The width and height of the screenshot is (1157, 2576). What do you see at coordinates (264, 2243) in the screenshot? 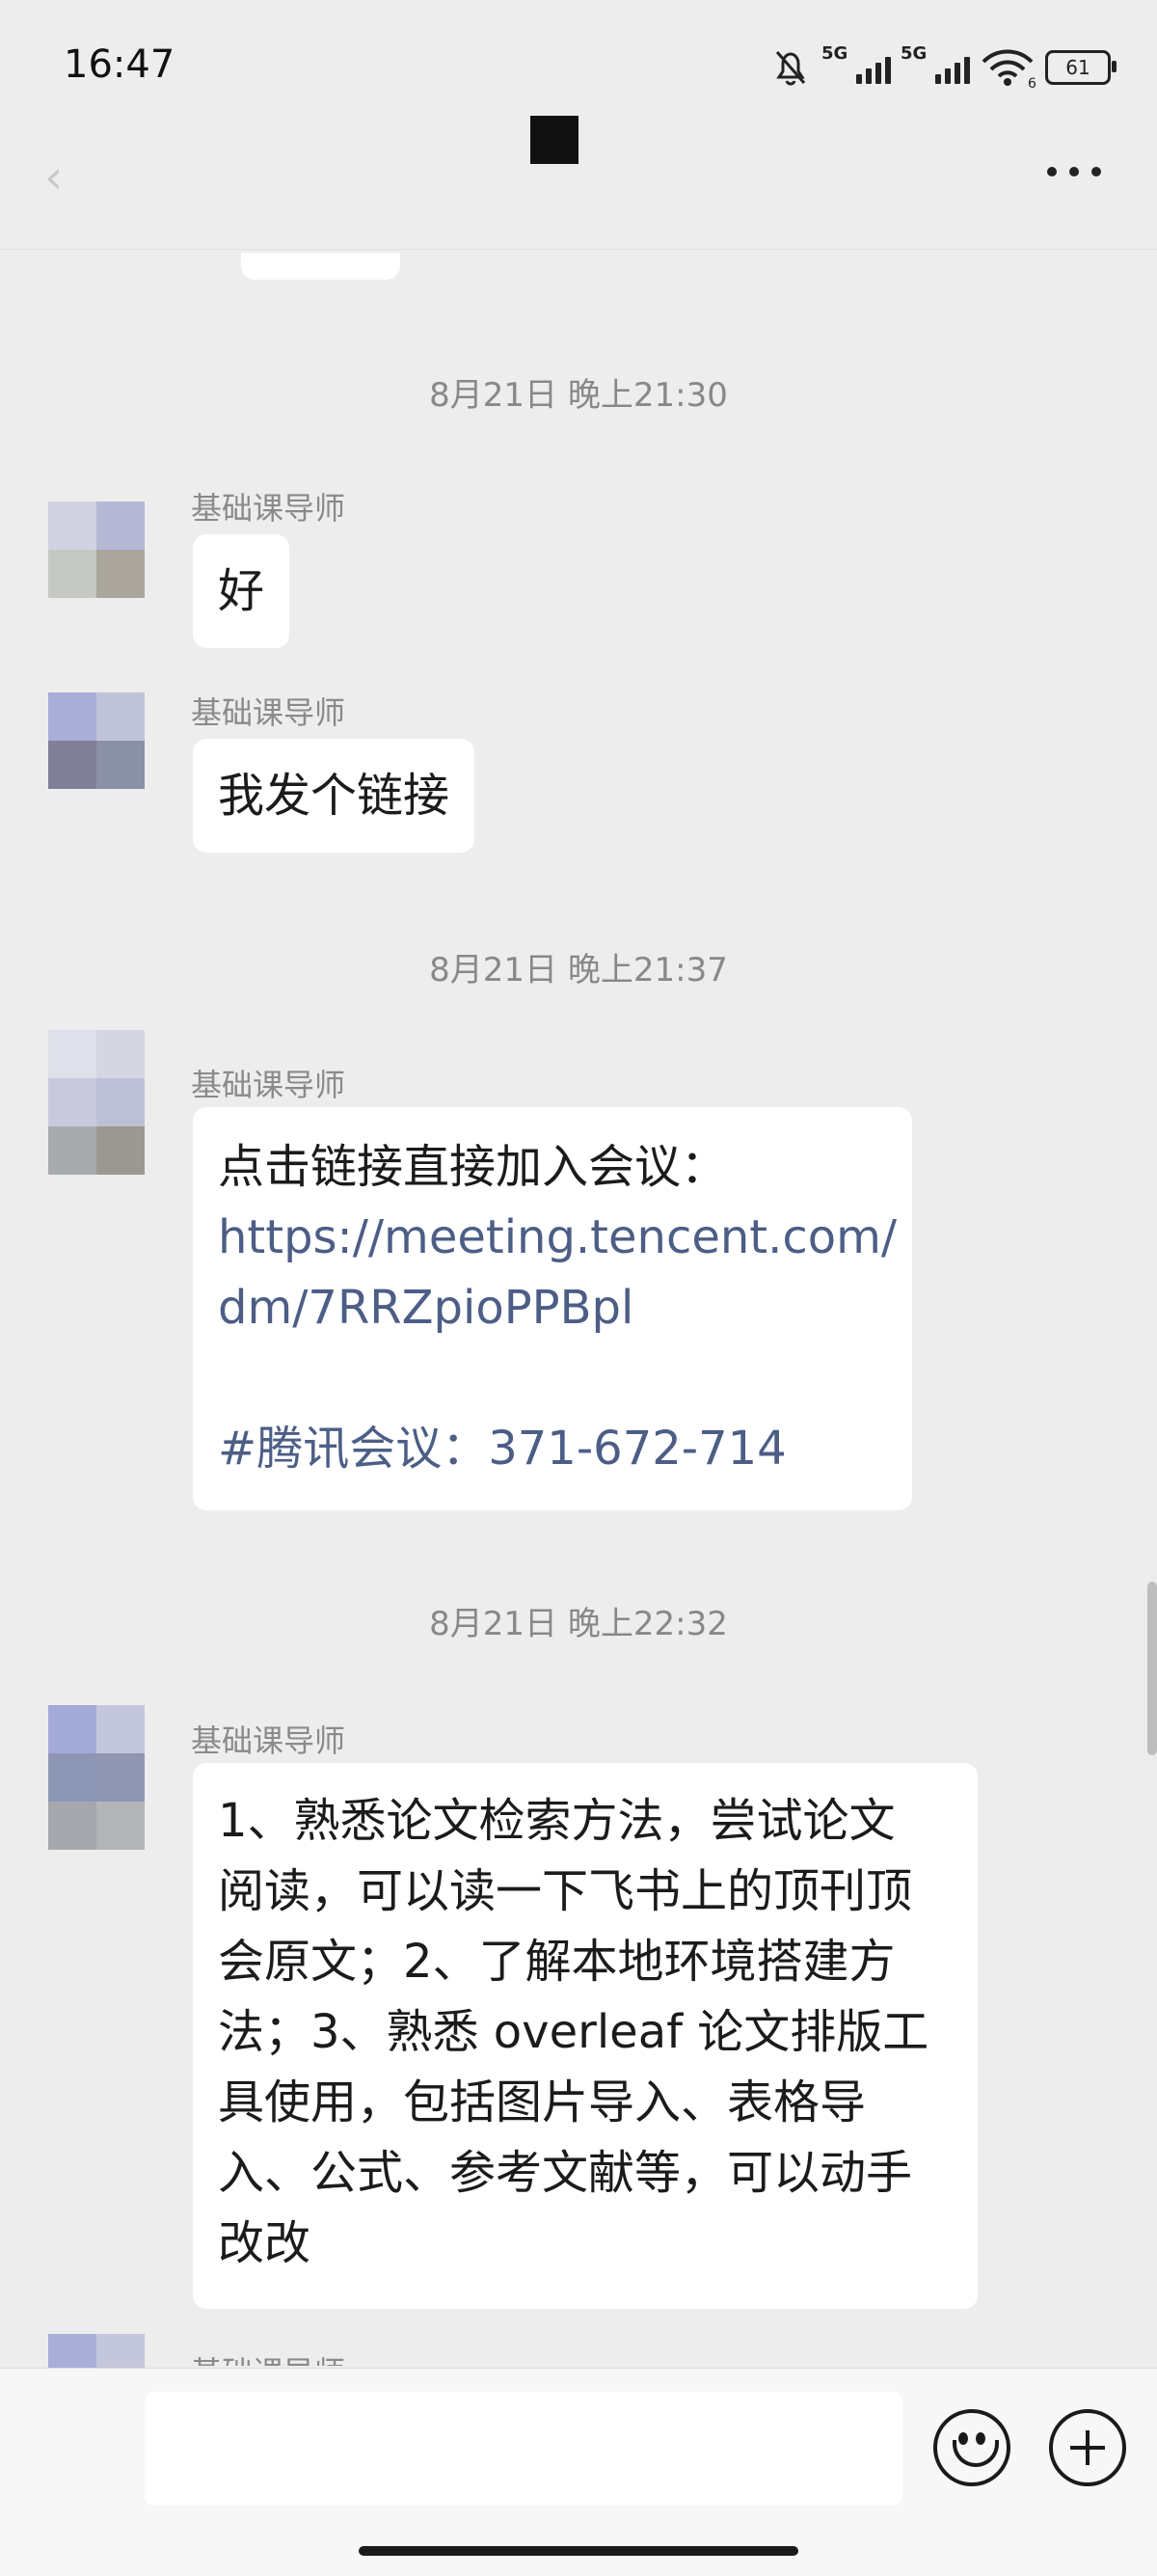
I see `message-line: 改改` at bounding box center [264, 2243].